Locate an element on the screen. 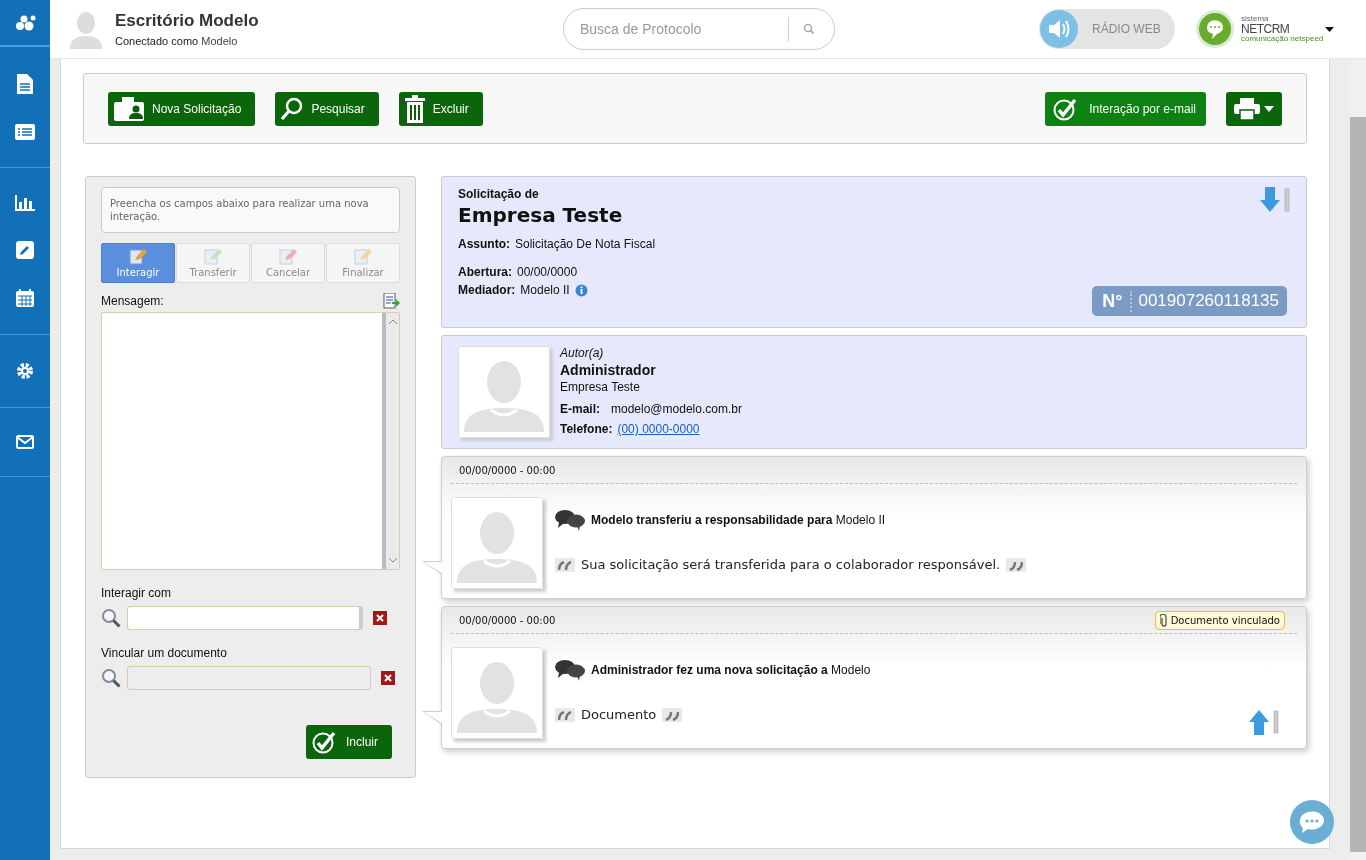 The height and width of the screenshot is (860, 1366). subject-value: Solicitação De Nota Fiscal is located at coordinates (585, 244).